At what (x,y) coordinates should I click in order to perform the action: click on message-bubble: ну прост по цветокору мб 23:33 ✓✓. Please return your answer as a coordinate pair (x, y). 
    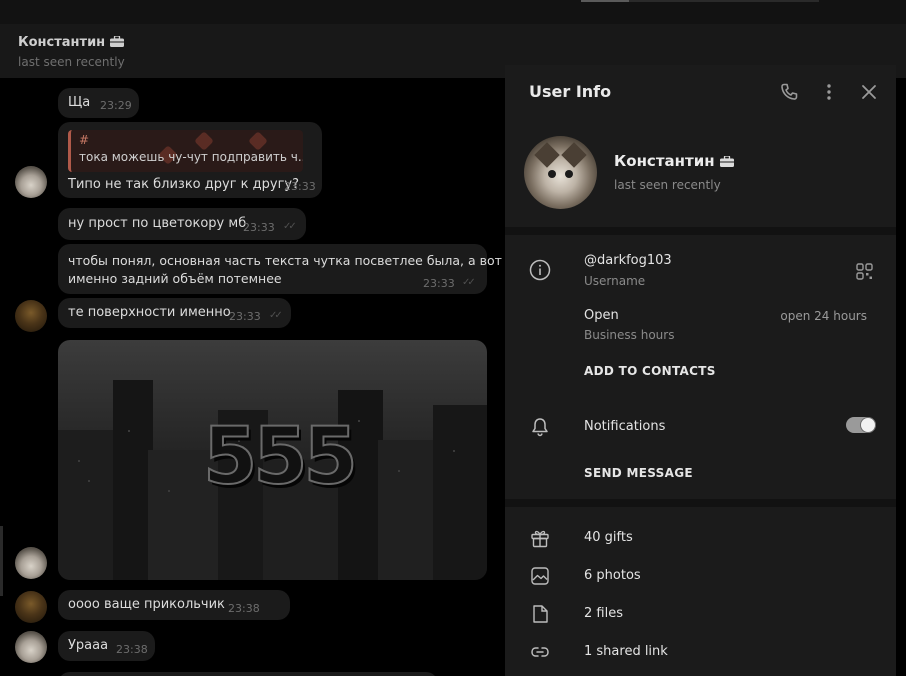
    Looking at the image, I should click on (182, 224).